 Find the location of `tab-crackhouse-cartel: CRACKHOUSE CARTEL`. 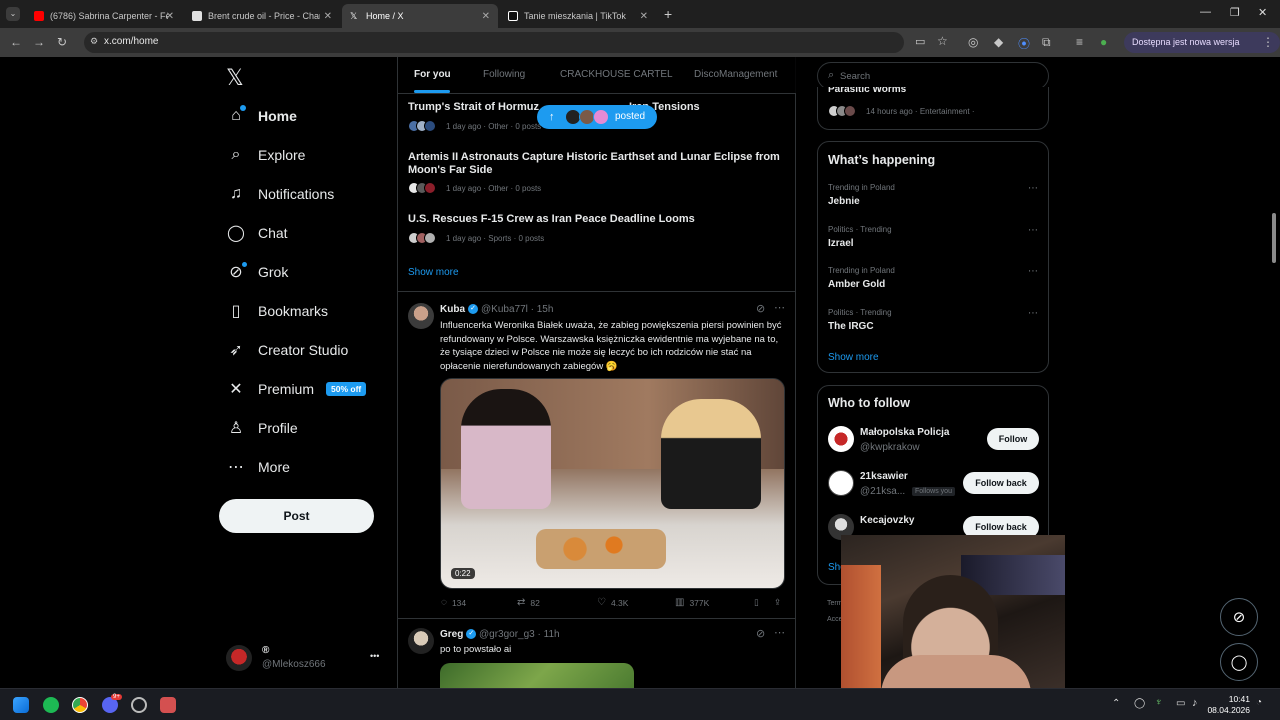

tab-crackhouse-cartel: CRACKHOUSE CARTEL is located at coordinates (616, 74).